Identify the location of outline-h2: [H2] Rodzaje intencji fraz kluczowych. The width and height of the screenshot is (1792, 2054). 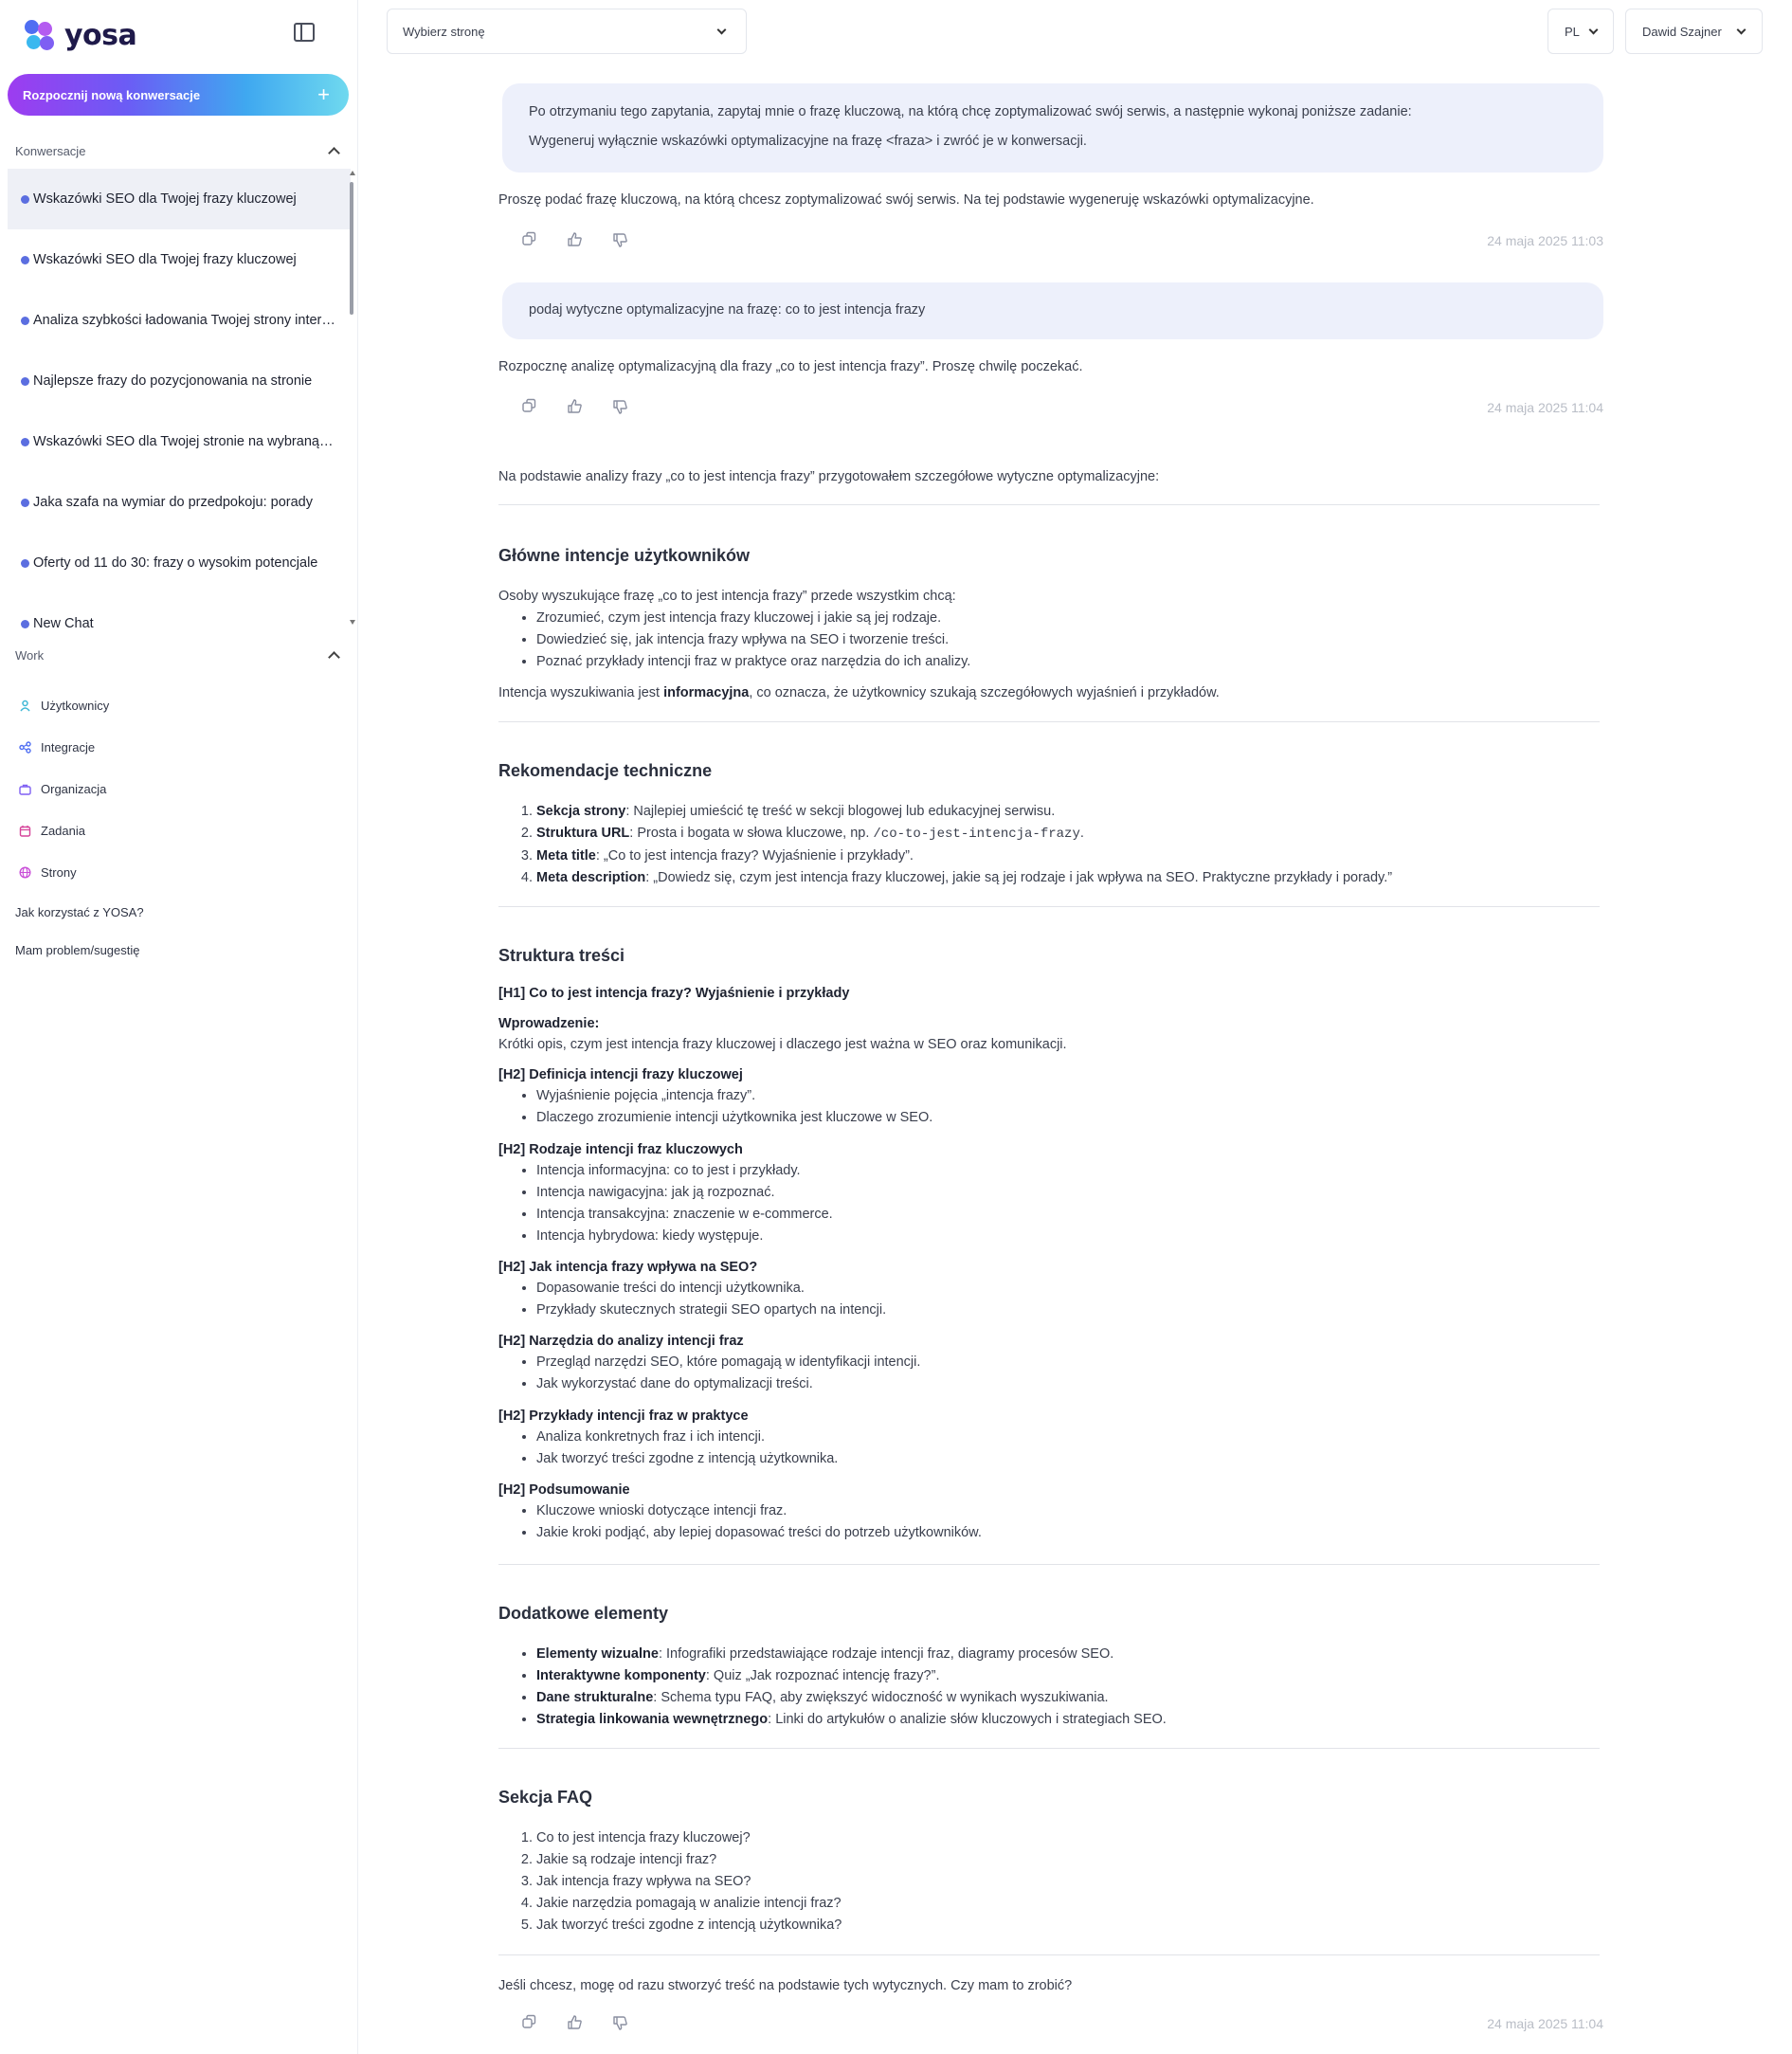
(620, 1149).